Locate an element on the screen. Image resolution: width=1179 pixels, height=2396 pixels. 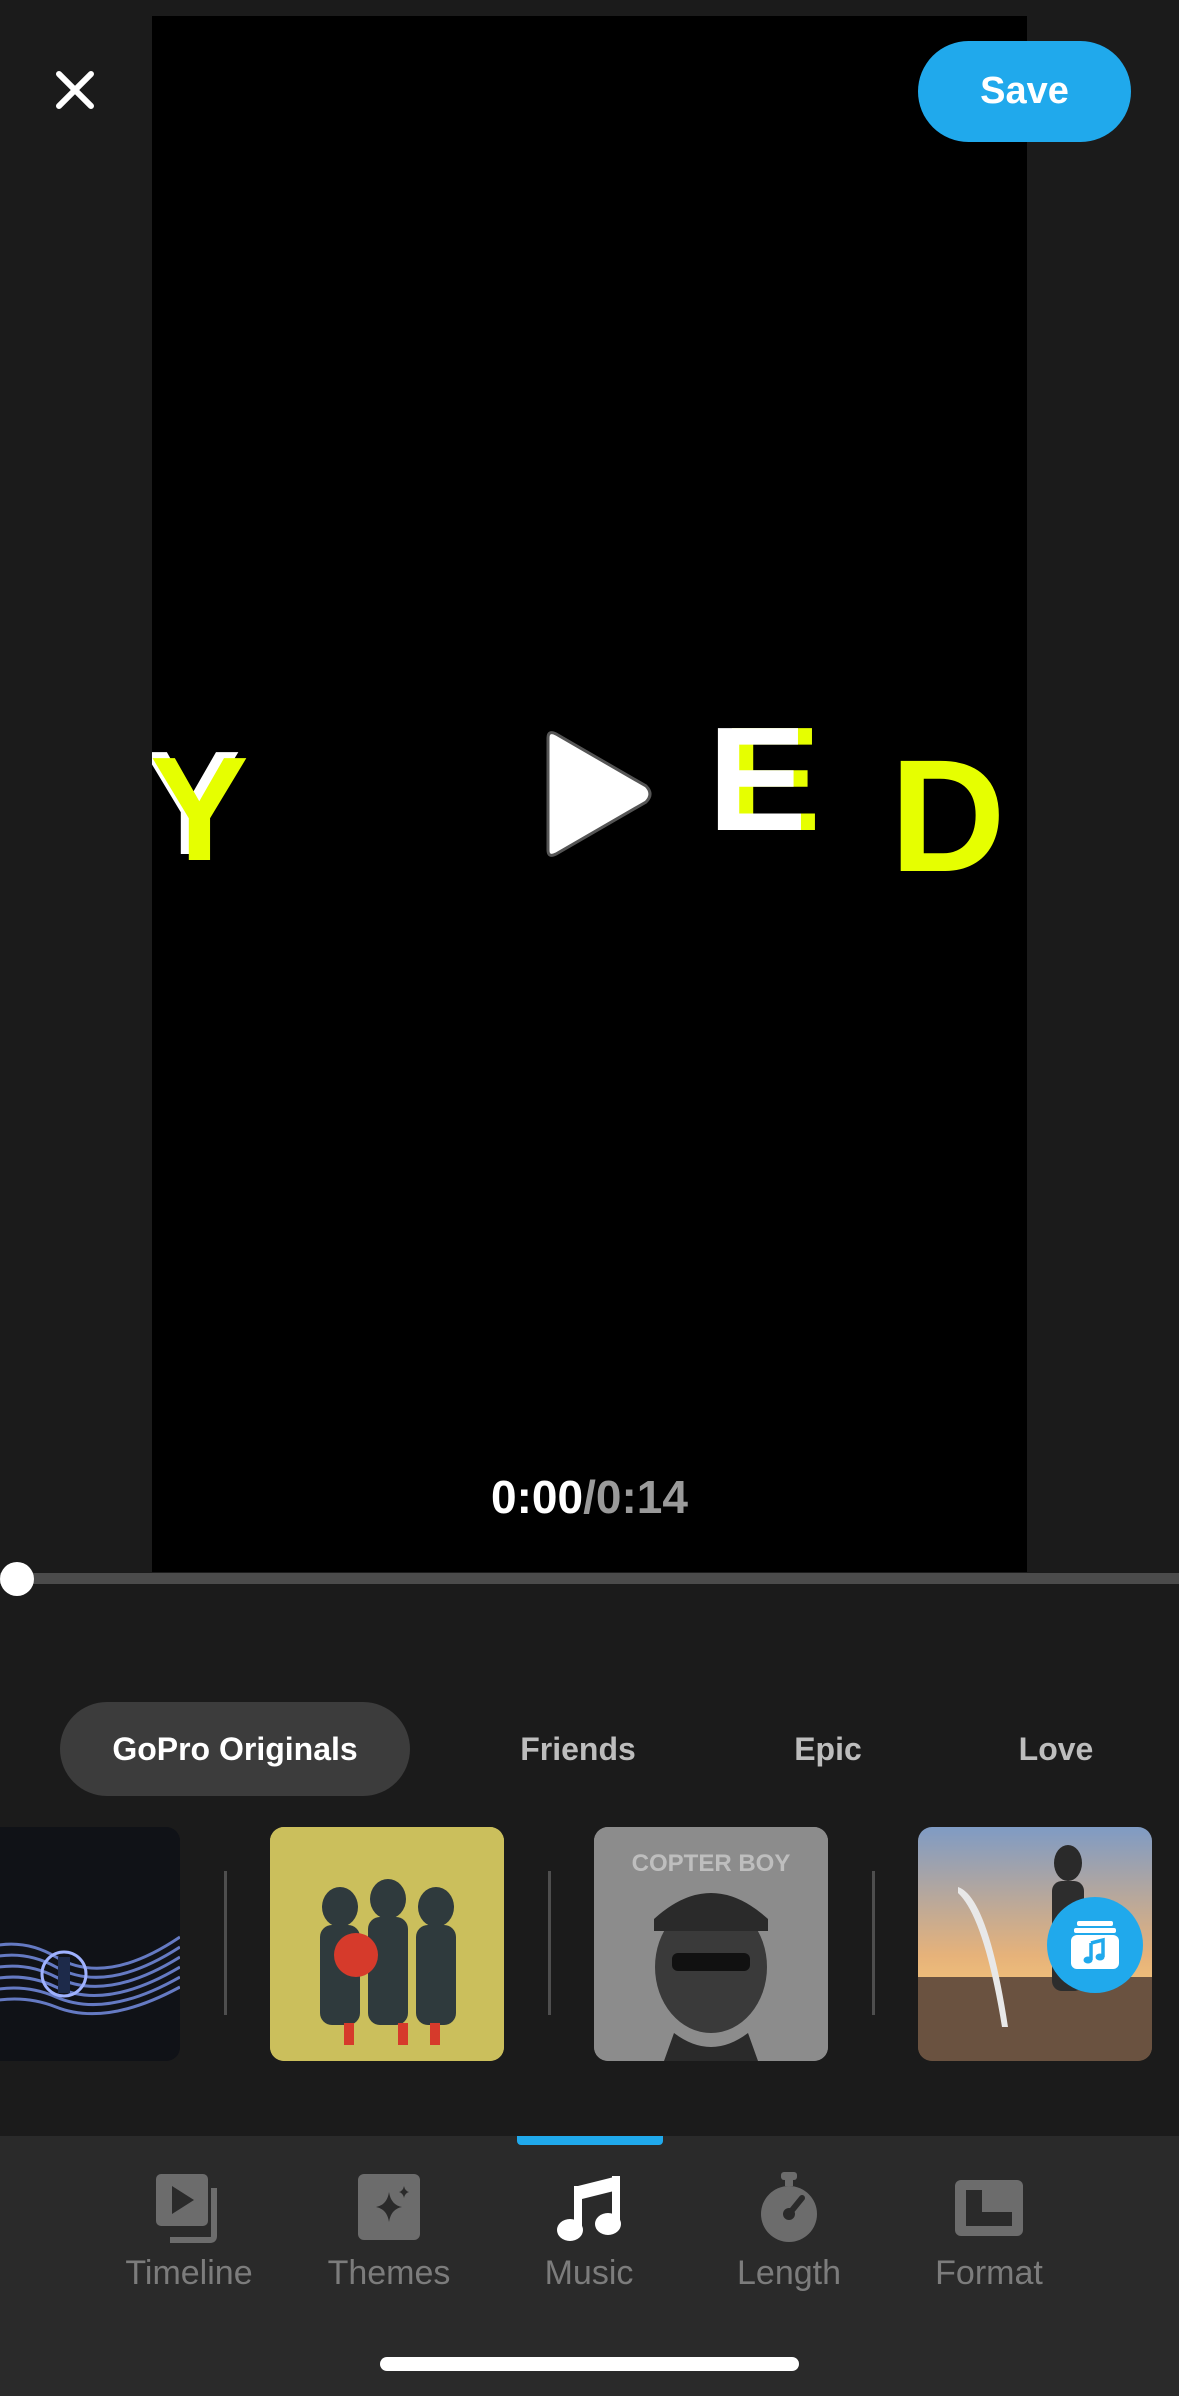
title-letter-e: E is located at coordinates (757, 779).